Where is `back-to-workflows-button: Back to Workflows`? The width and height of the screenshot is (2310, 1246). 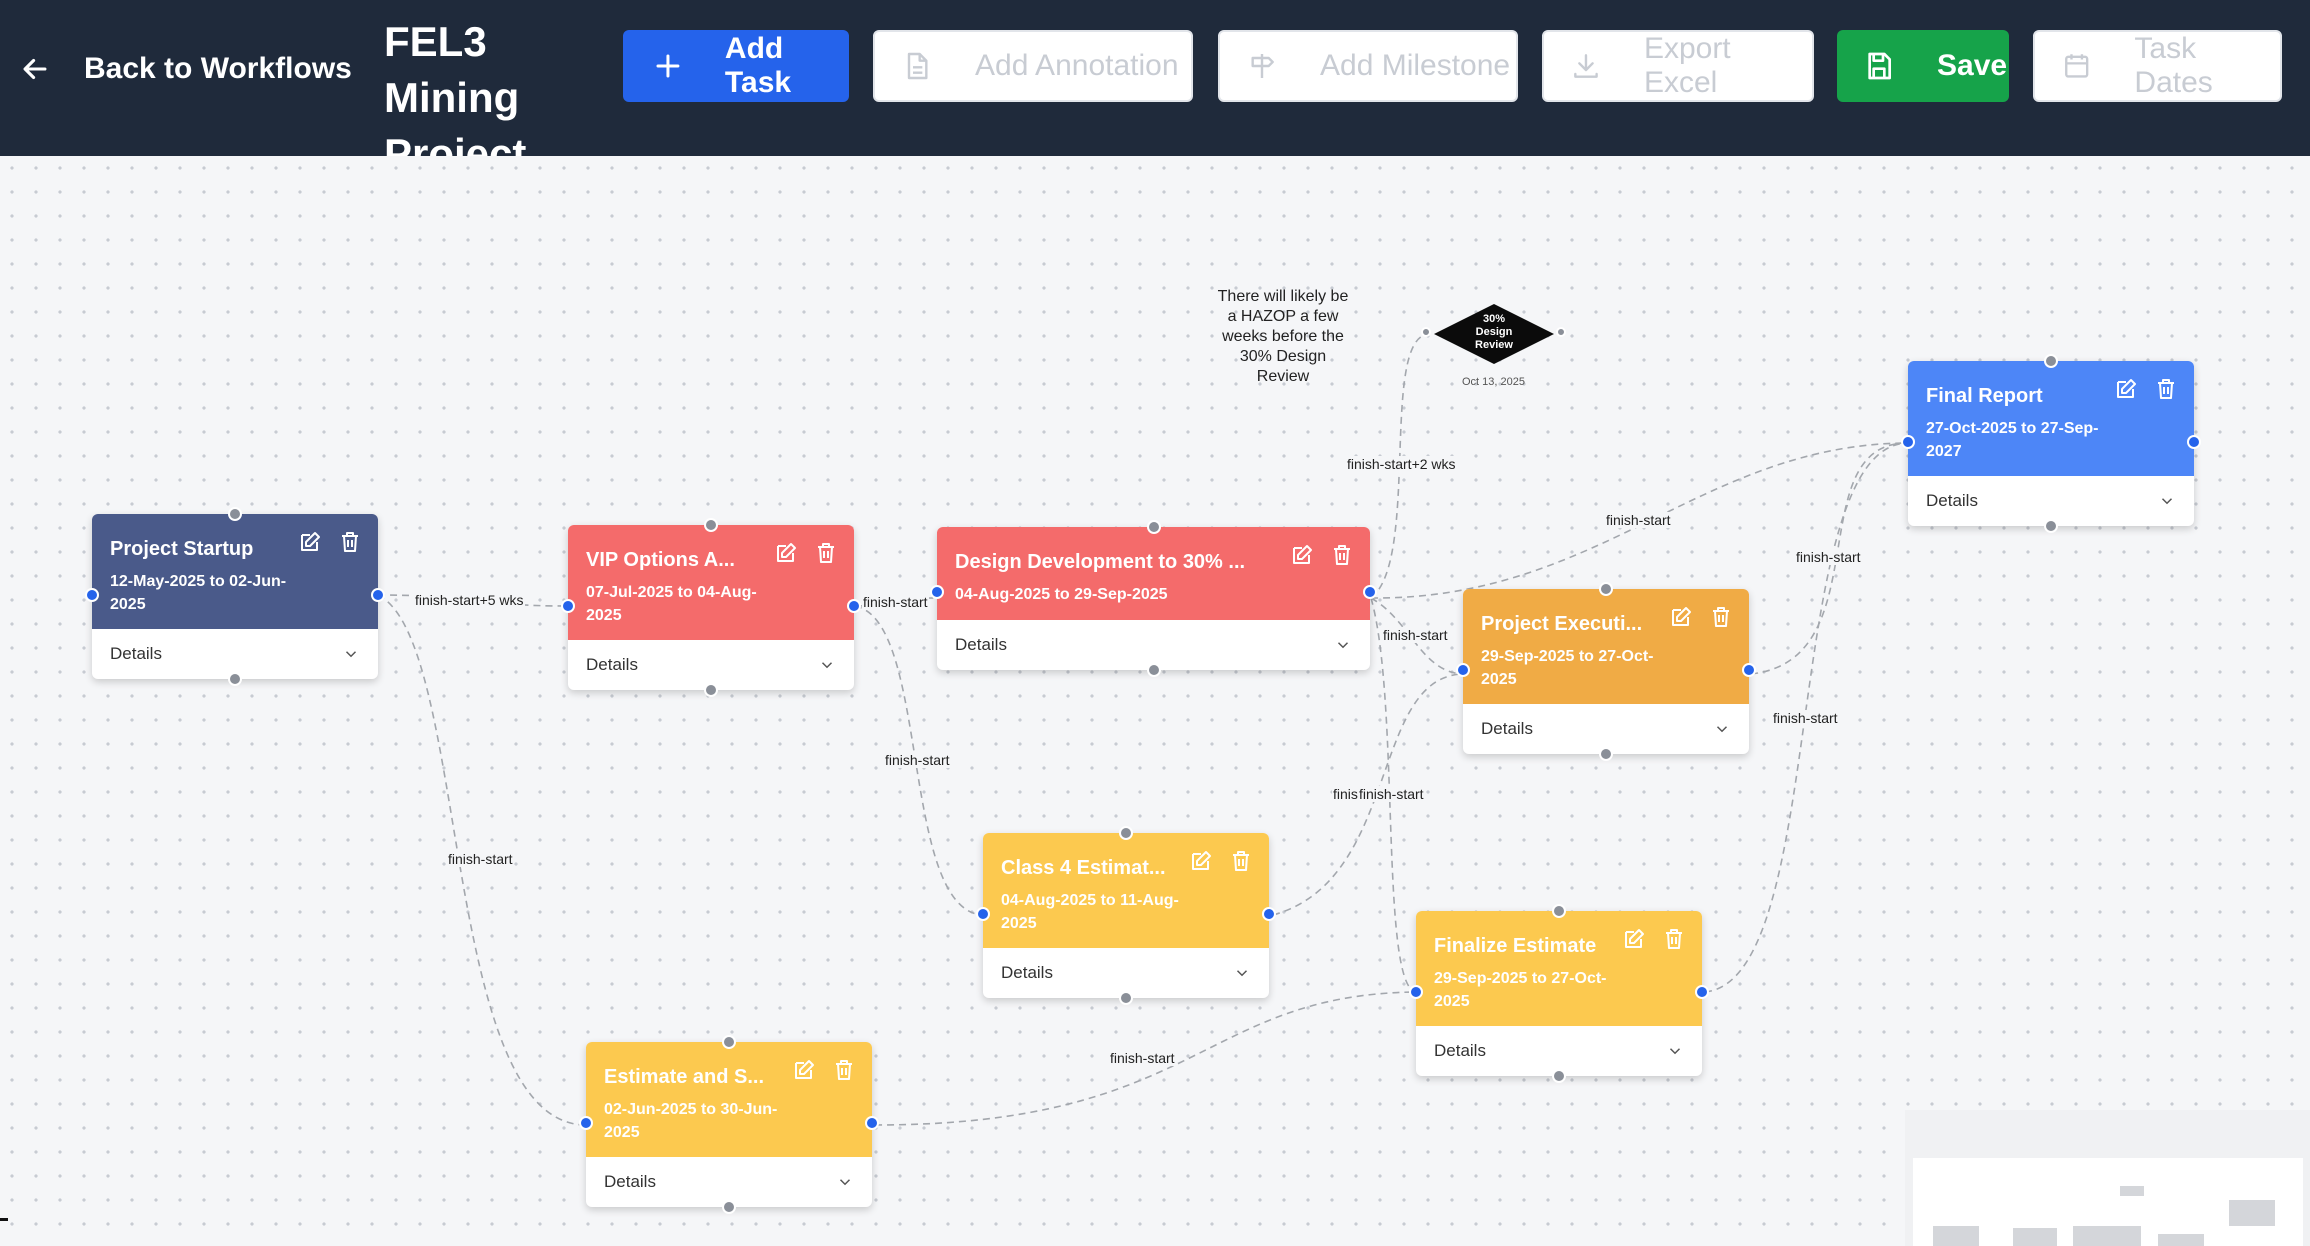
back-to-workflows-button: Back to Workflows is located at coordinates (185, 69).